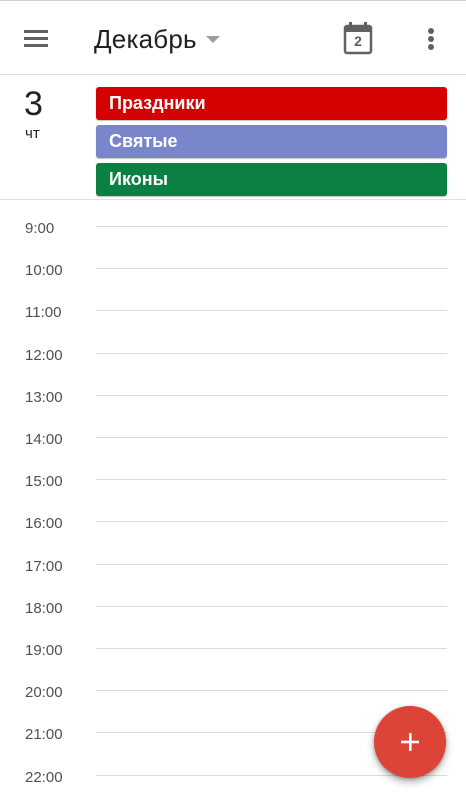 The height and width of the screenshot is (800, 466). Describe the element at coordinates (32, 133) in the screenshot. I see `weekday-label: чт` at that location.